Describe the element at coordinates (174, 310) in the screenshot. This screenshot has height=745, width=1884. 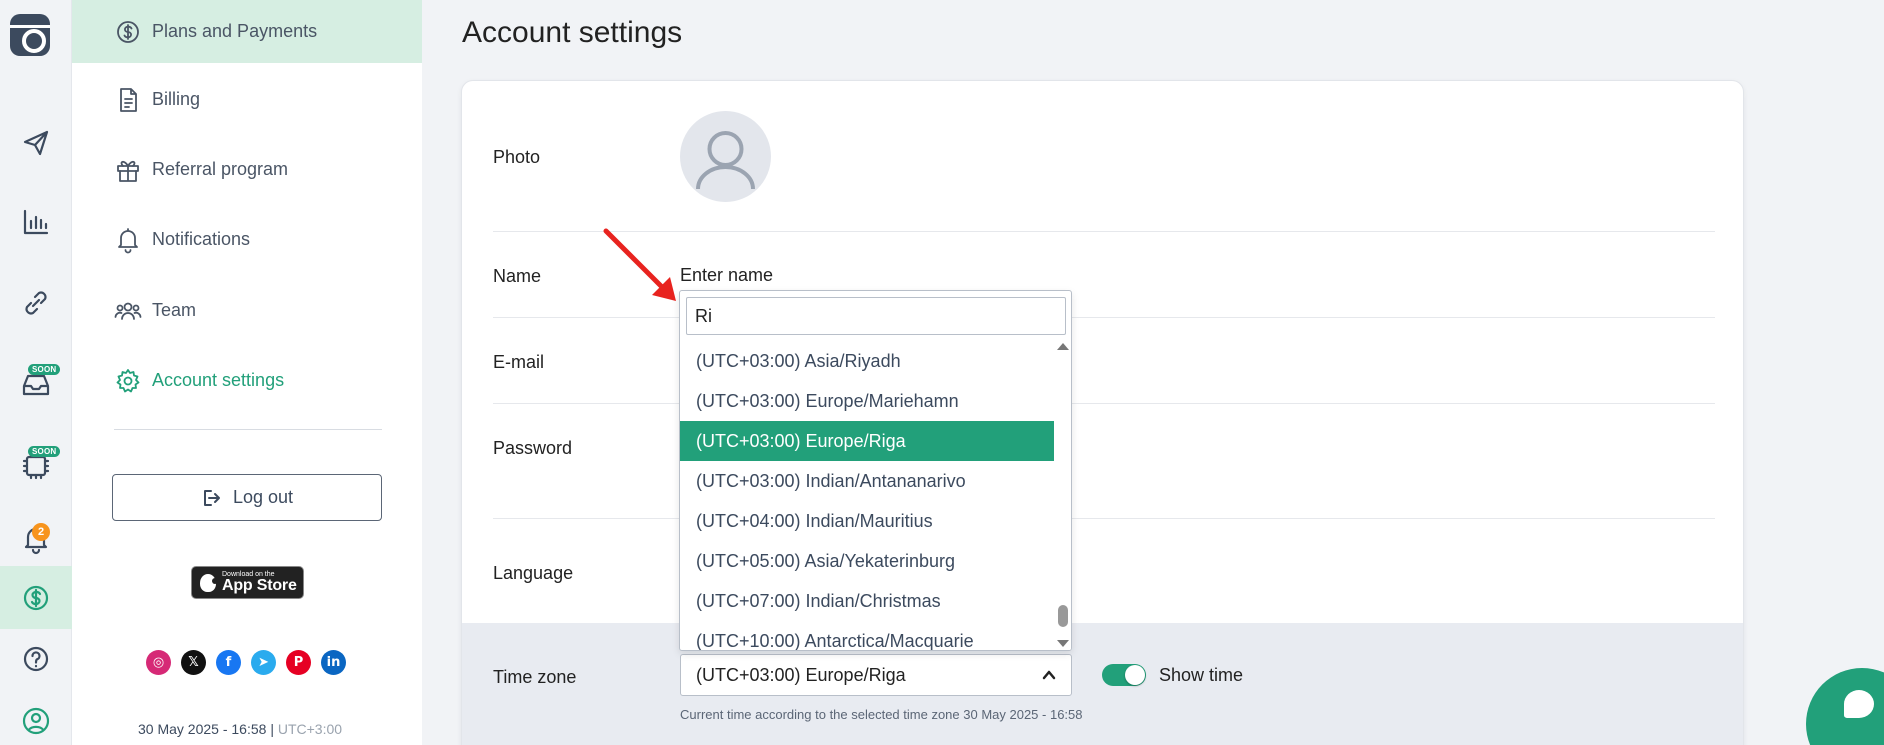
I see `menu-item-label: Team` at that location.